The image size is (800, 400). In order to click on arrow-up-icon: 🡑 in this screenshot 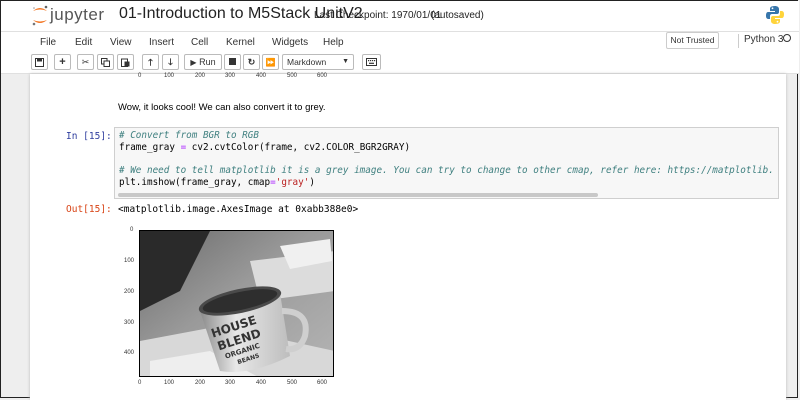, I will do `click(150, 62)`.